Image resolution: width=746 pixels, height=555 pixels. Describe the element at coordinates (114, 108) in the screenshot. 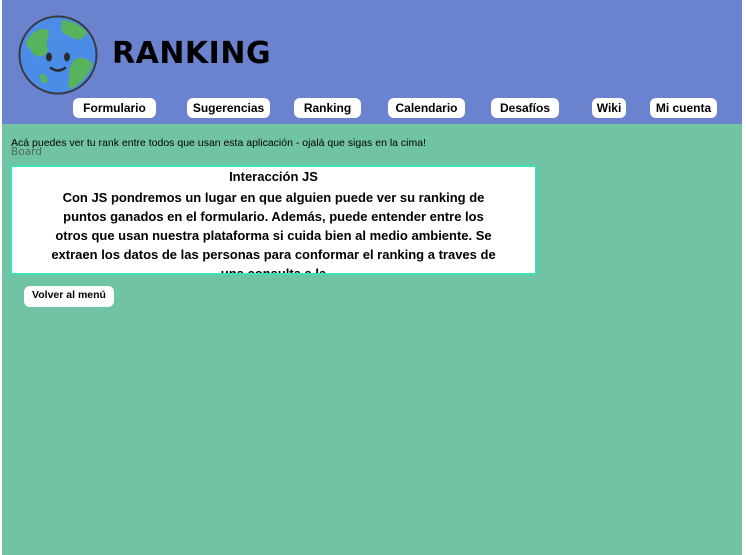

I see `nav-formulario-button: Formulario` at that location.